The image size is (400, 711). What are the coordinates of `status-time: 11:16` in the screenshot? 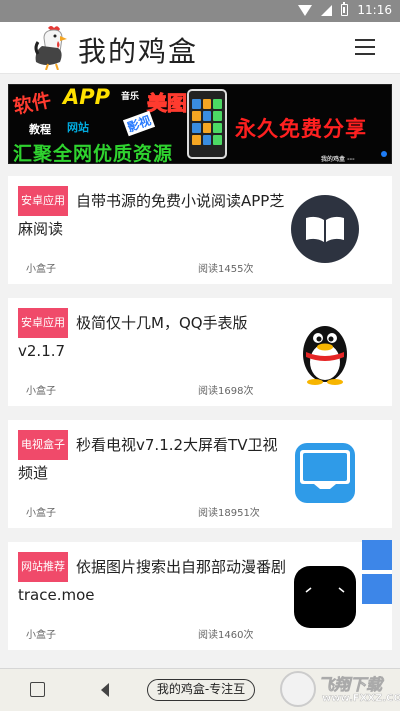 It's located at (374, 10).